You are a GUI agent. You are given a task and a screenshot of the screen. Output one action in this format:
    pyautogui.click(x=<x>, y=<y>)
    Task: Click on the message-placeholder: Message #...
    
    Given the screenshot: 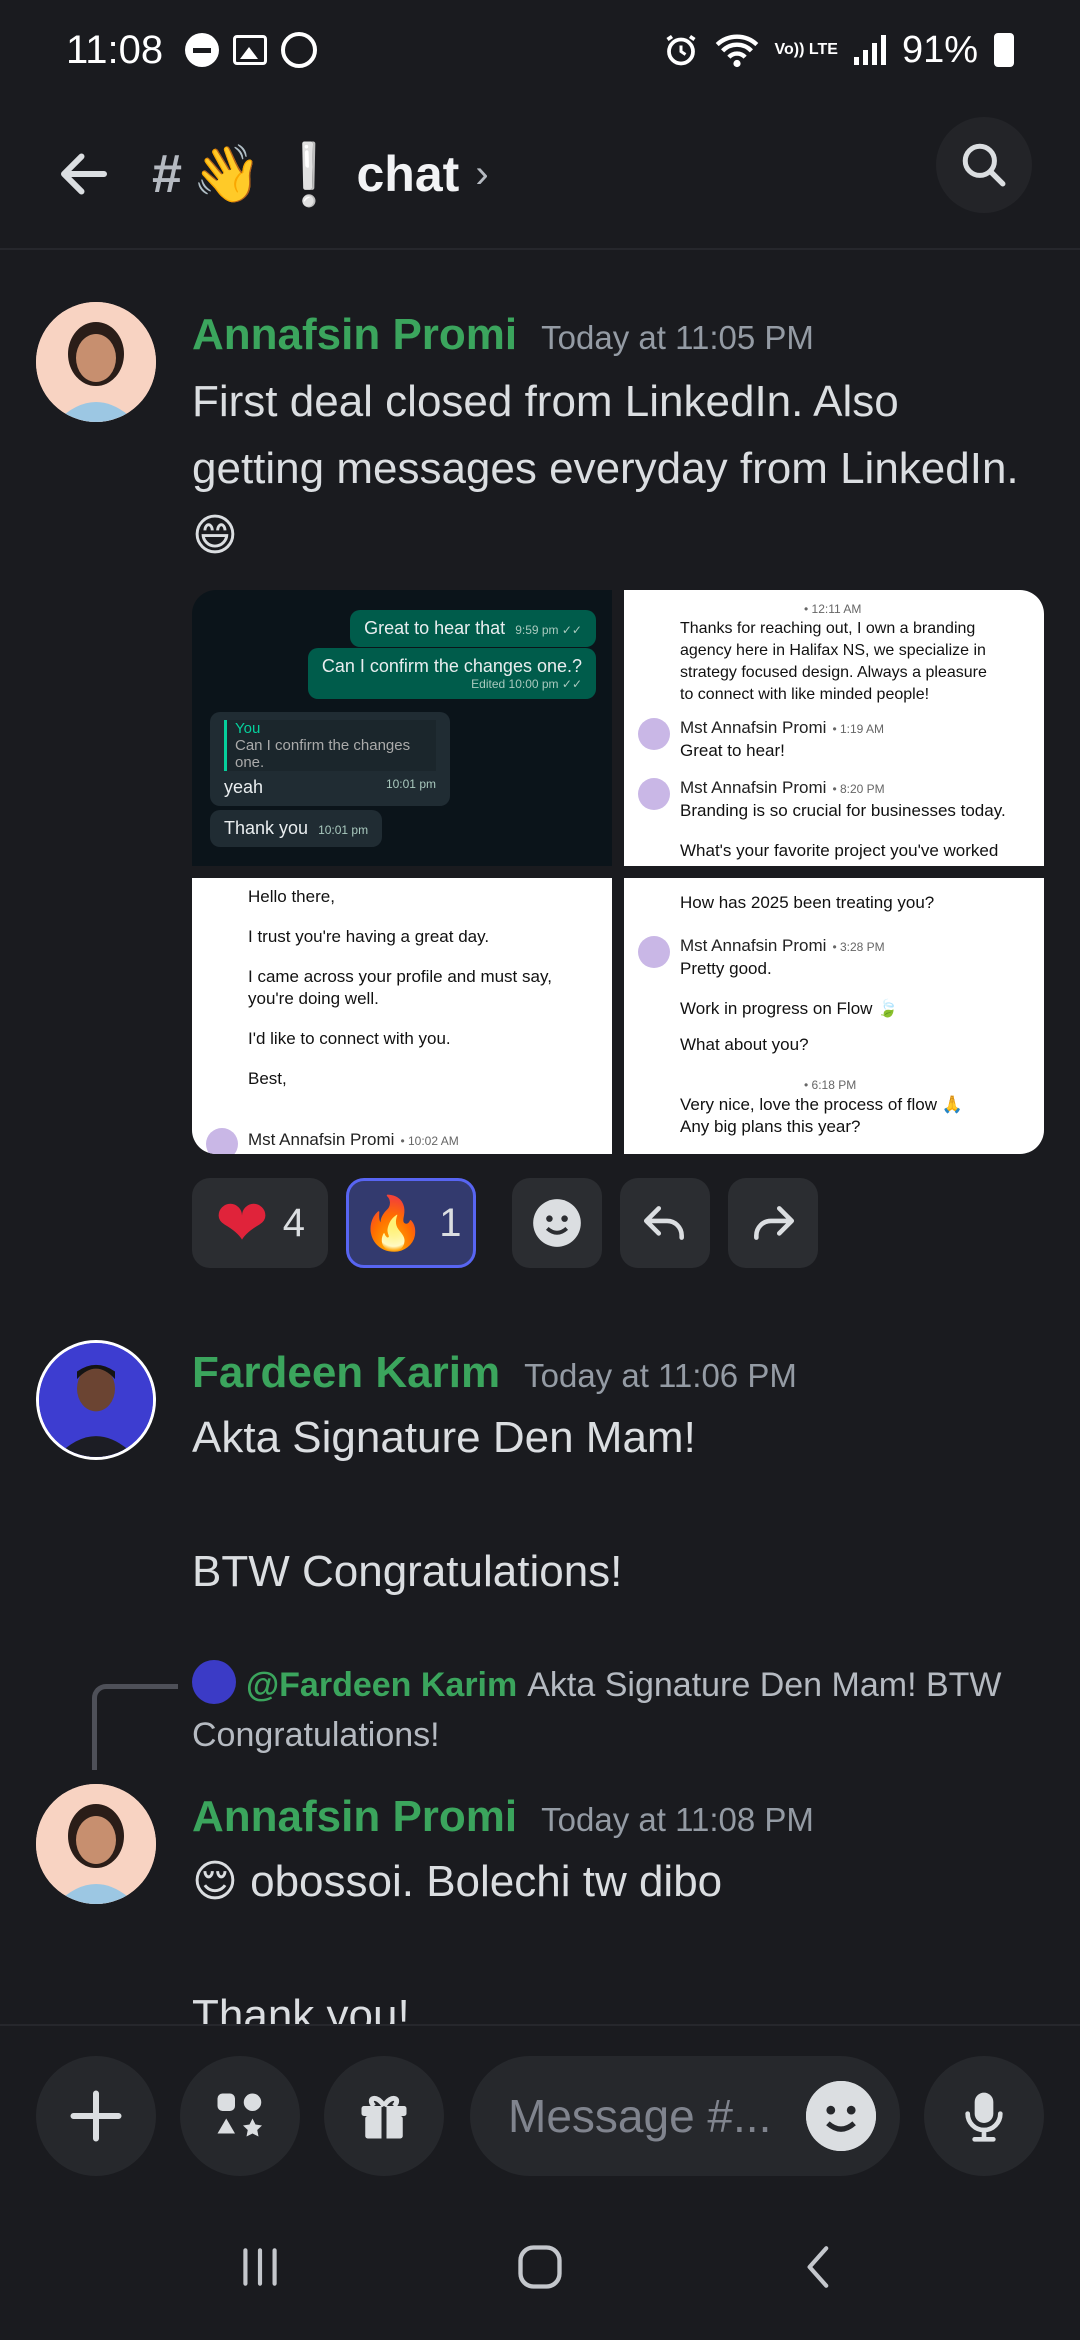 What is the action you would take?
    pyautogui.click(x=640, y=2116)
    